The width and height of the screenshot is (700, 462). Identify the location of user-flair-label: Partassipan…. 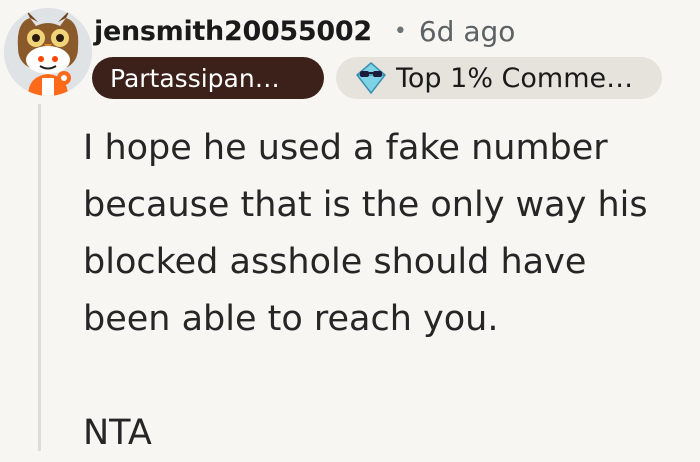
(195, 78).